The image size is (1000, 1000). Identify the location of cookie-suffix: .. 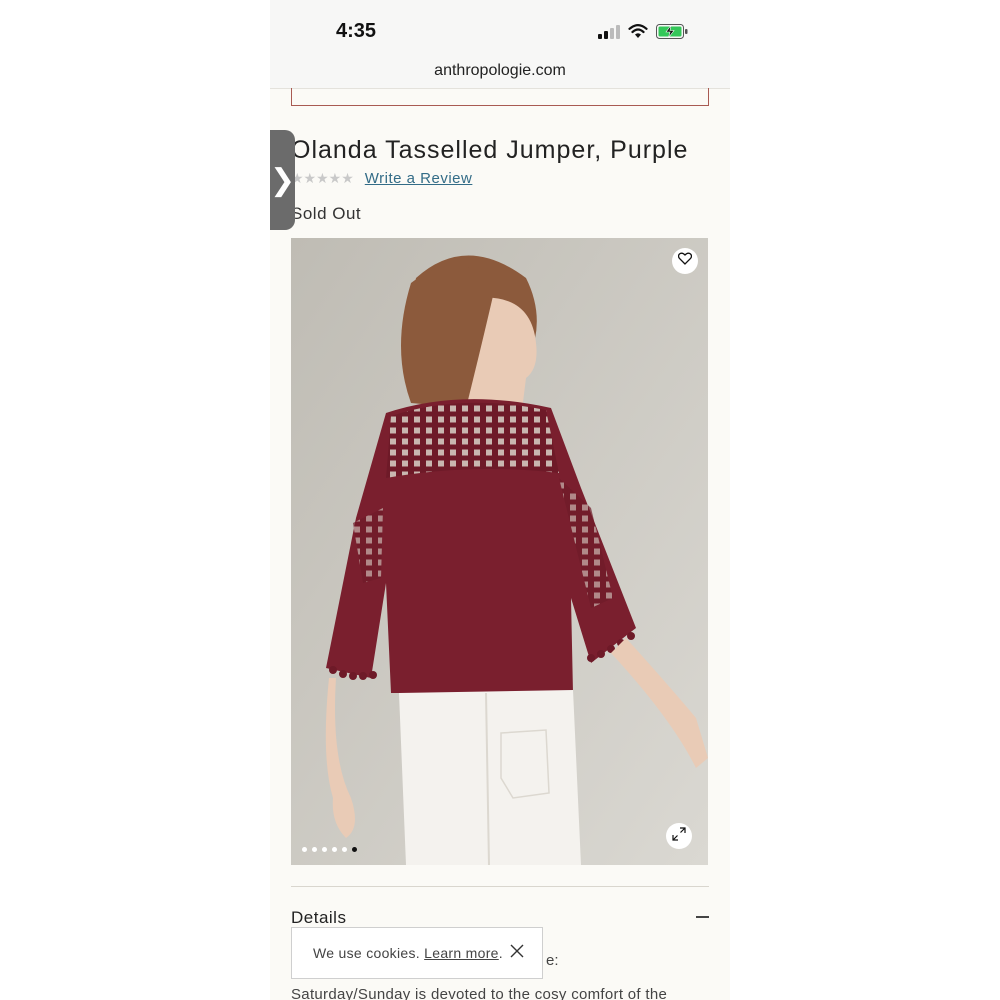
(500, 953).